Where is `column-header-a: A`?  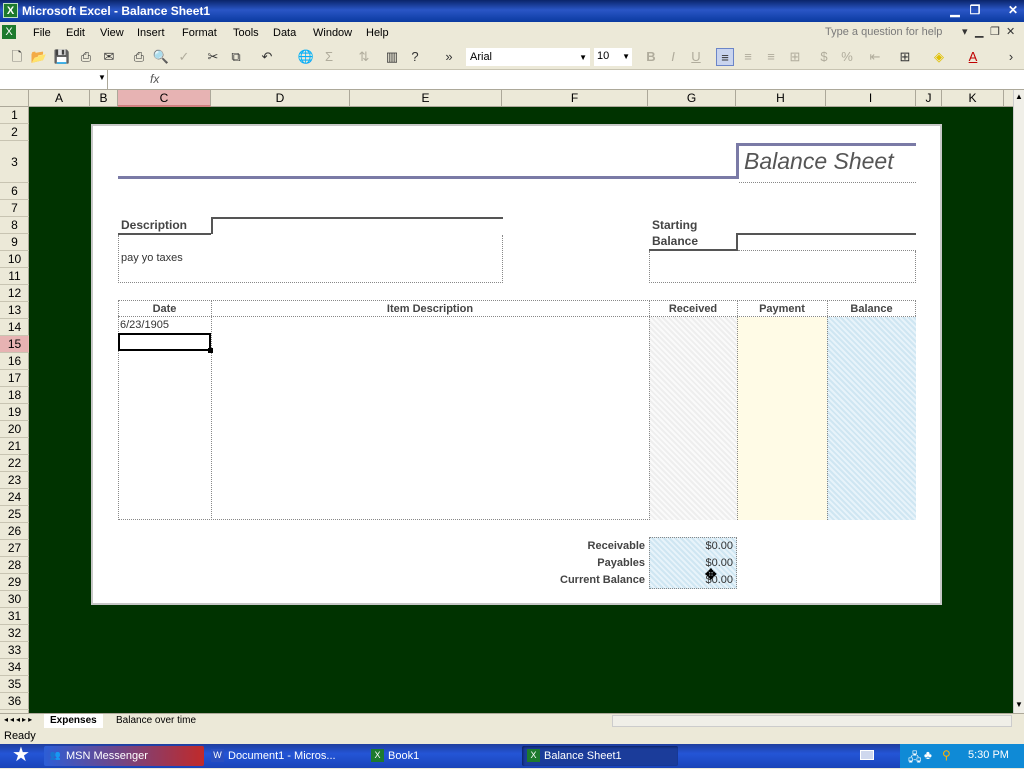
column-header-a: A is located at coordinates (59, 98).